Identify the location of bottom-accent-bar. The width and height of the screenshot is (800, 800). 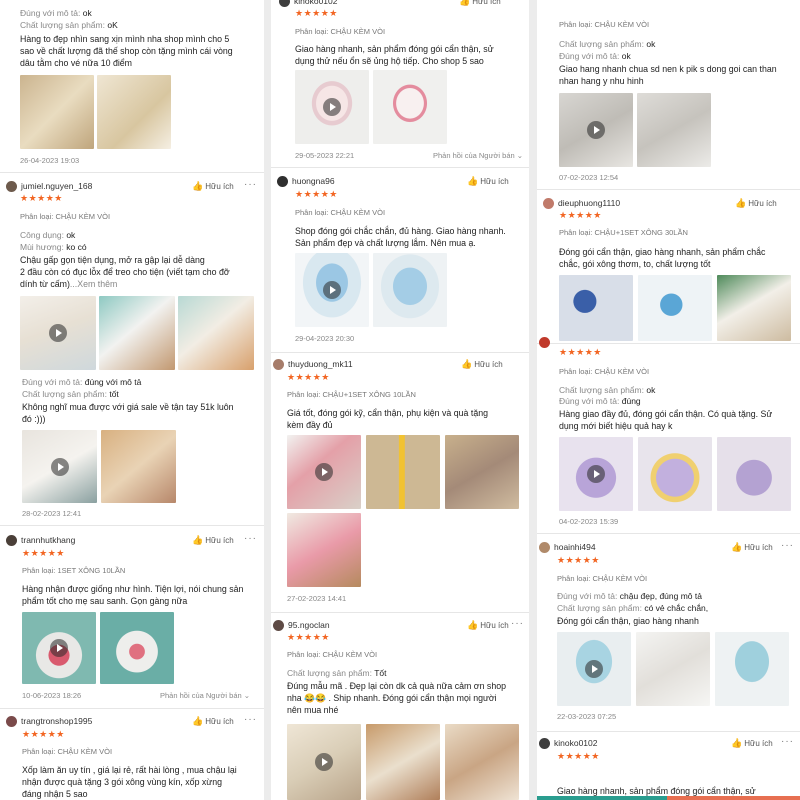
(733, 798).